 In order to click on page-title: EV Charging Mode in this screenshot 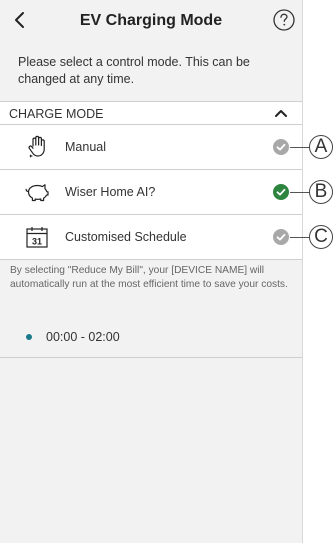, I will do `click(151, 20)`.